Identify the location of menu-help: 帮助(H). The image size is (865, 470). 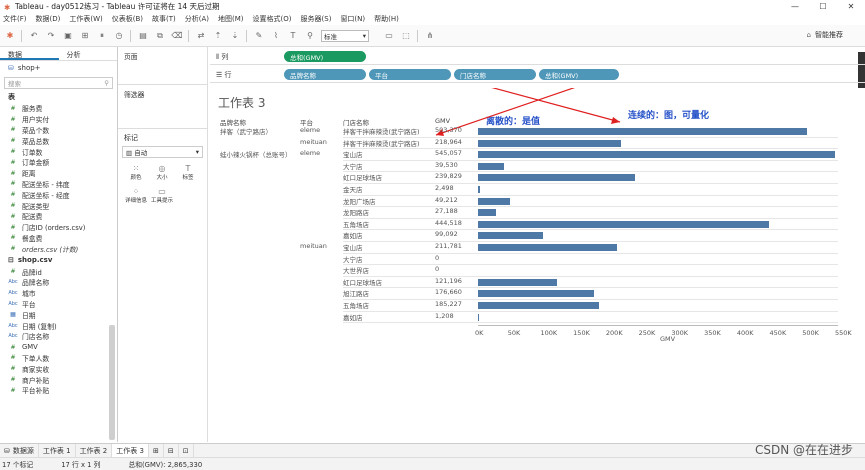
(386, 19).